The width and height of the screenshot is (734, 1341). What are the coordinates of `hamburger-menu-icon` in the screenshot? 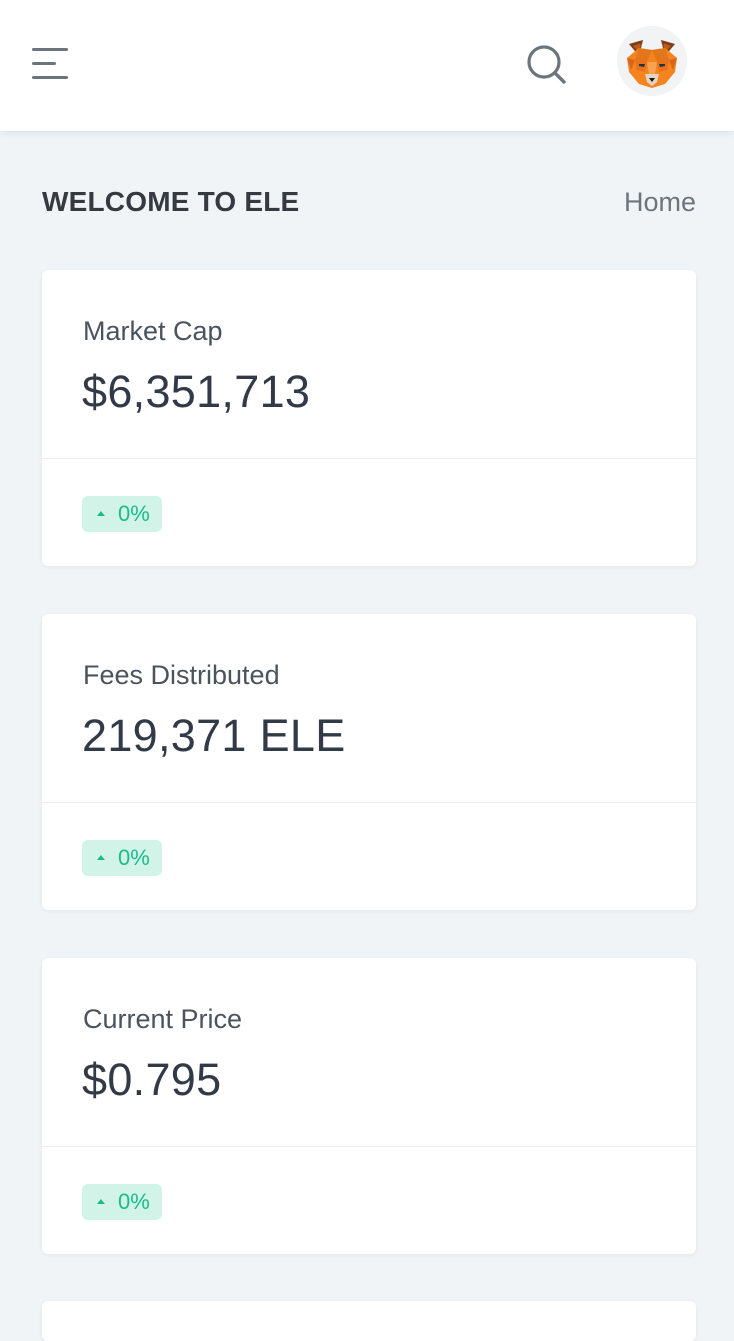 It's located at (50, 64).